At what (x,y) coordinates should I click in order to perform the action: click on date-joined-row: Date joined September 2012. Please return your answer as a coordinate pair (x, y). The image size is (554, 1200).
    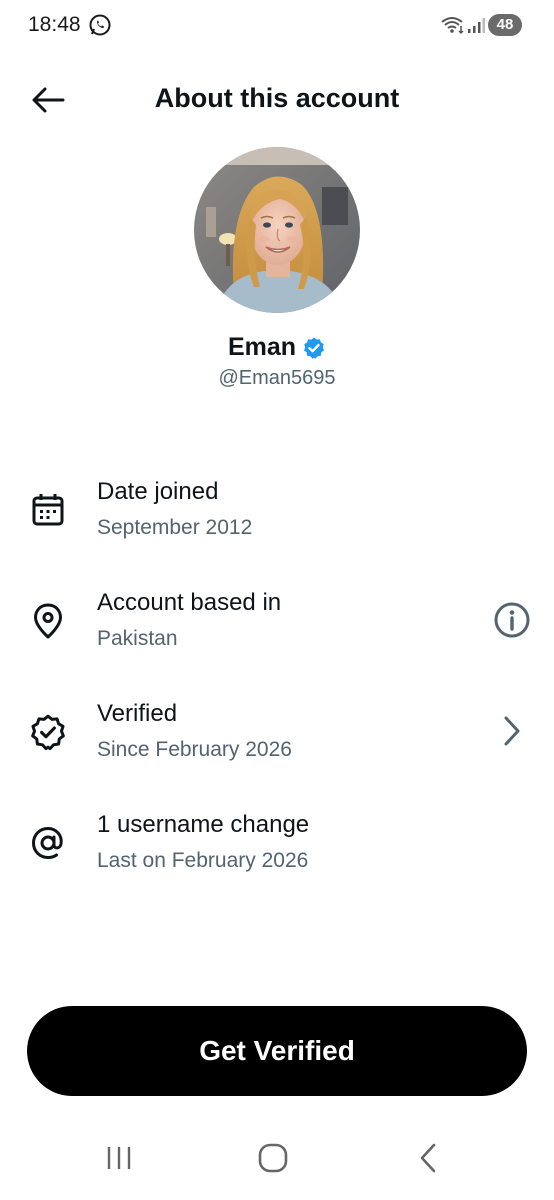
    Looking at the image, I should click on (277, 515).